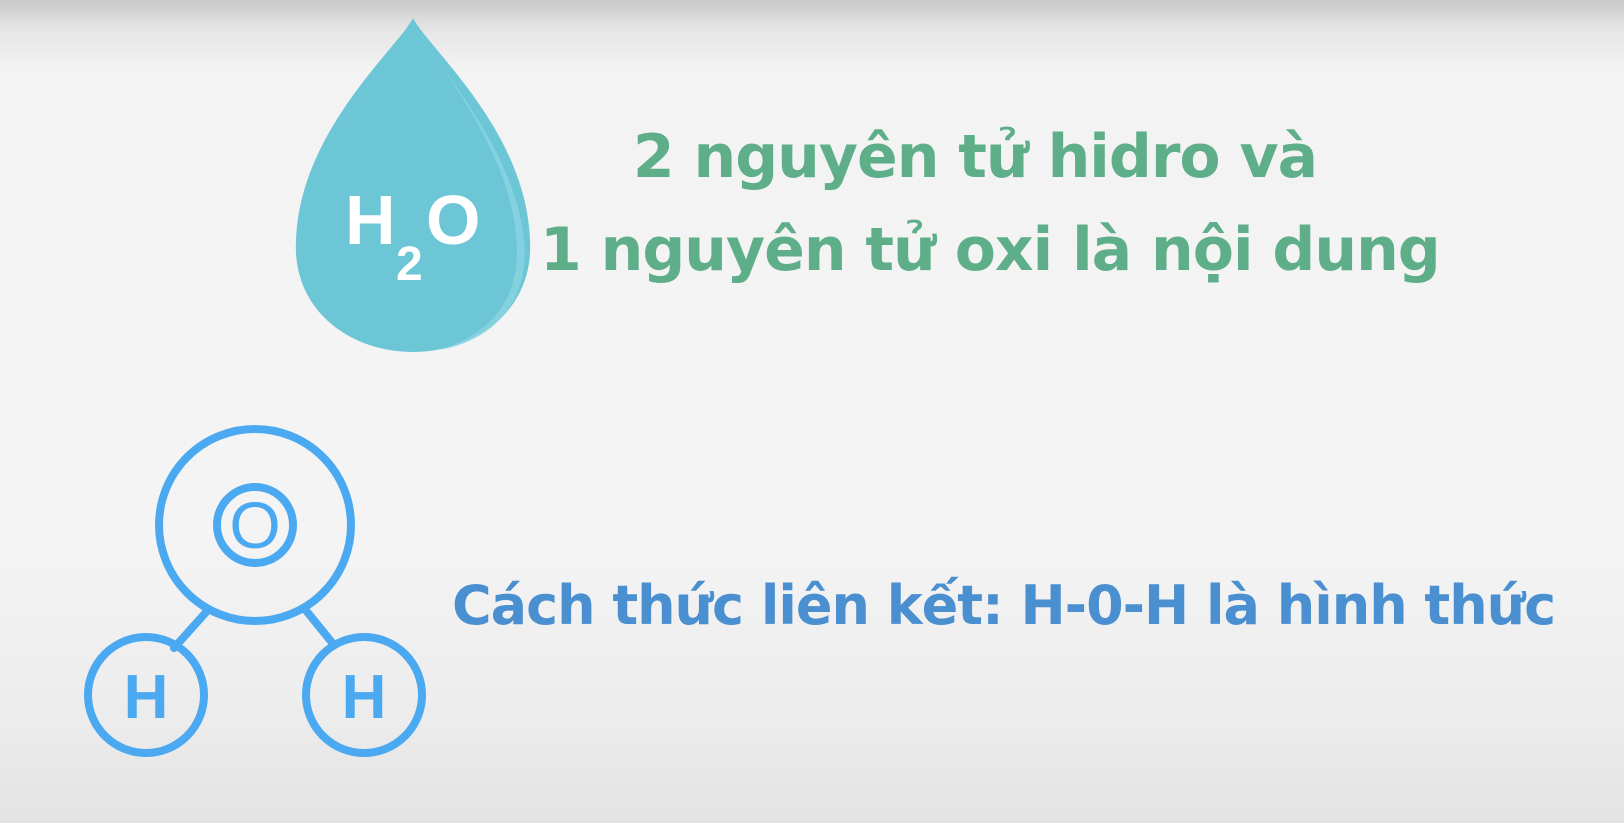  I want to click on bond-line-right, so click(319, 626).